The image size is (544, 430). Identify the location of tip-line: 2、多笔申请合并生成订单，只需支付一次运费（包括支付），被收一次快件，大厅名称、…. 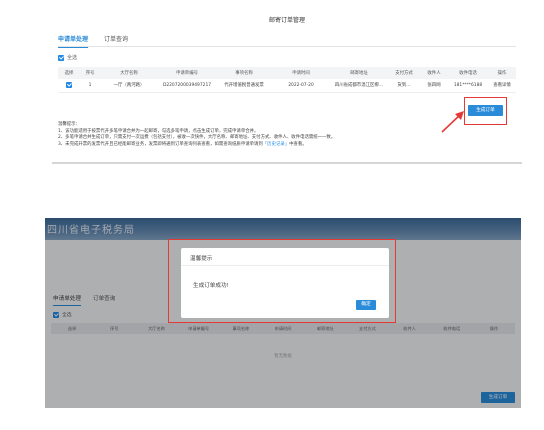
(197, 138).